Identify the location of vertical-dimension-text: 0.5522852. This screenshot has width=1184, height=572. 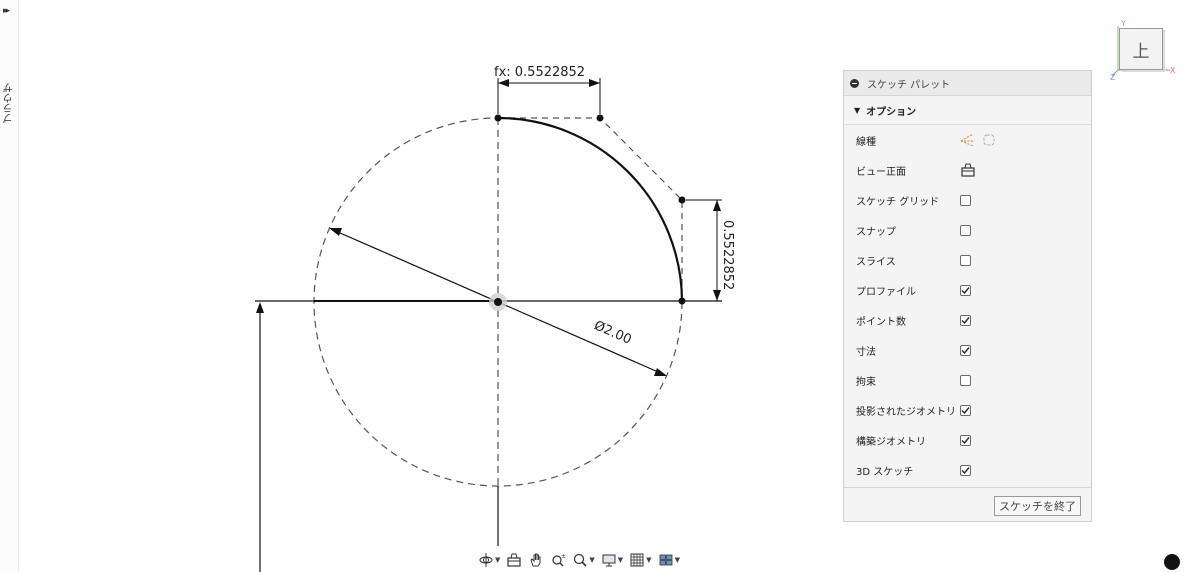
(727, 255).